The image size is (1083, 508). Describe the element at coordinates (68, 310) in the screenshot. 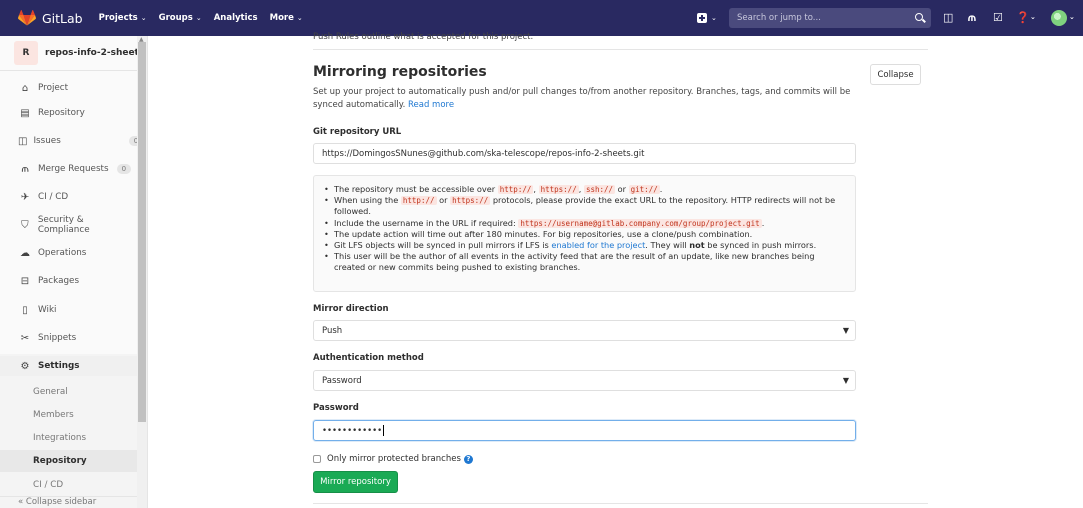

I see `sidebar-item-wiki: ▯ Wiki` at that location.